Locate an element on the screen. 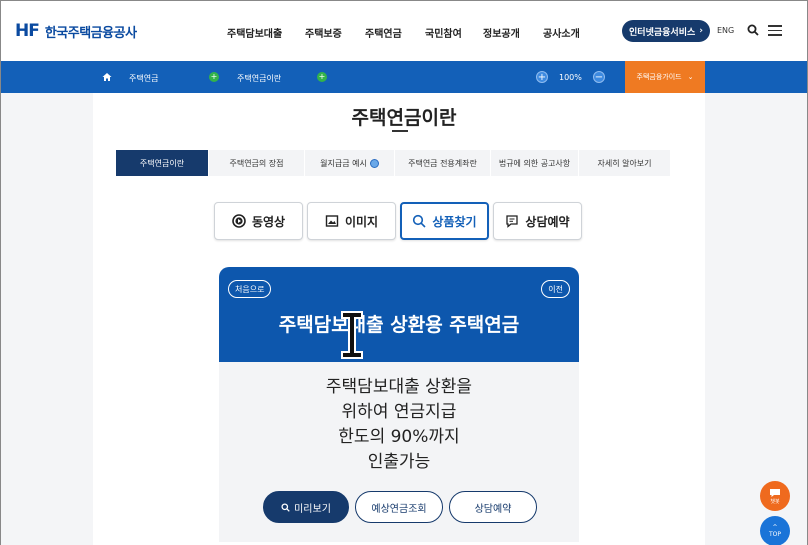 The height and width of the screenshot is (545, 808). product-search-label: 상품찾기 is located at coordinates (454, 221).